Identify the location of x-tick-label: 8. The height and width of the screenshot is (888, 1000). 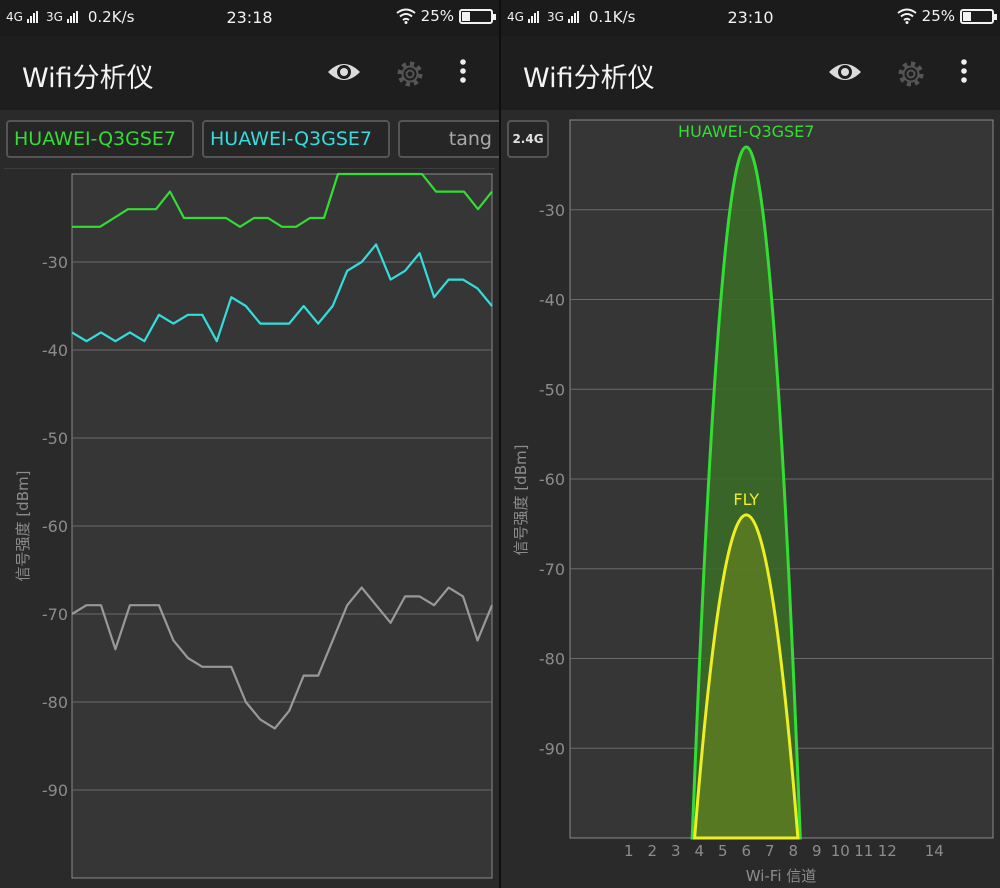
(793, 851).